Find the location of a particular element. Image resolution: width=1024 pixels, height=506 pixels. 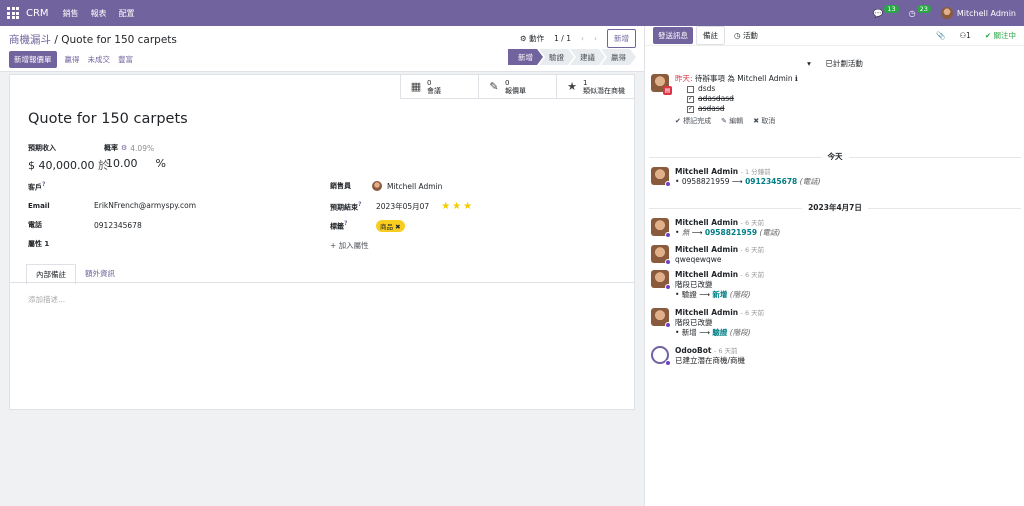

following-button: ✔ 關注中 is located at coordinates (1000, 35).